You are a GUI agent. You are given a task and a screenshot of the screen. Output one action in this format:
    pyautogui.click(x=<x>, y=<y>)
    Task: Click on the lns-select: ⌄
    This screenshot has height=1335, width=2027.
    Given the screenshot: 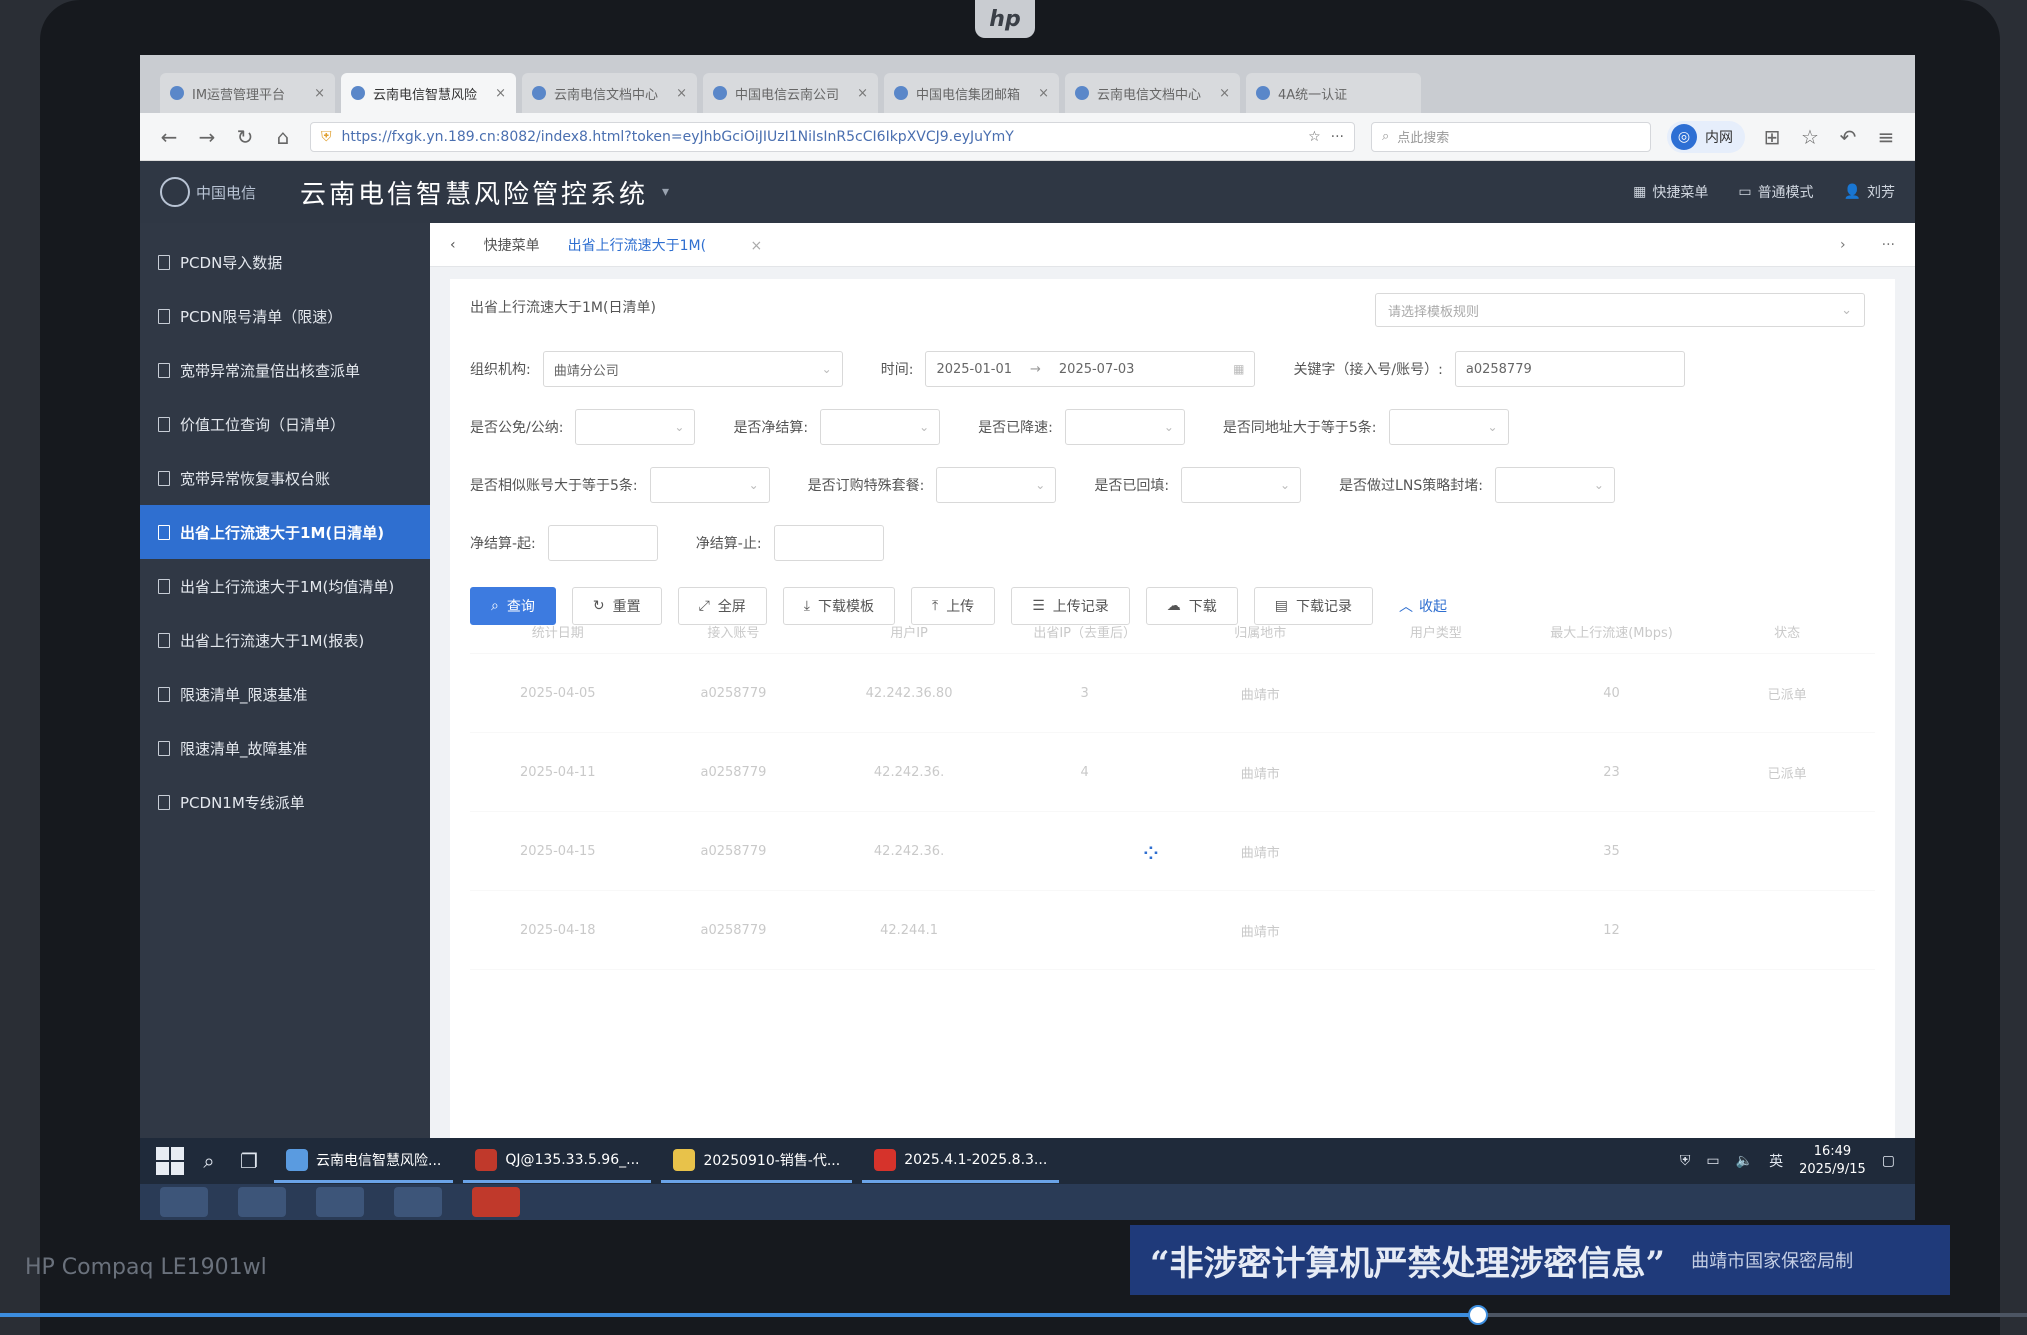 What is the action you would take?
    pyautogui.click(x=1554, y=485)
    